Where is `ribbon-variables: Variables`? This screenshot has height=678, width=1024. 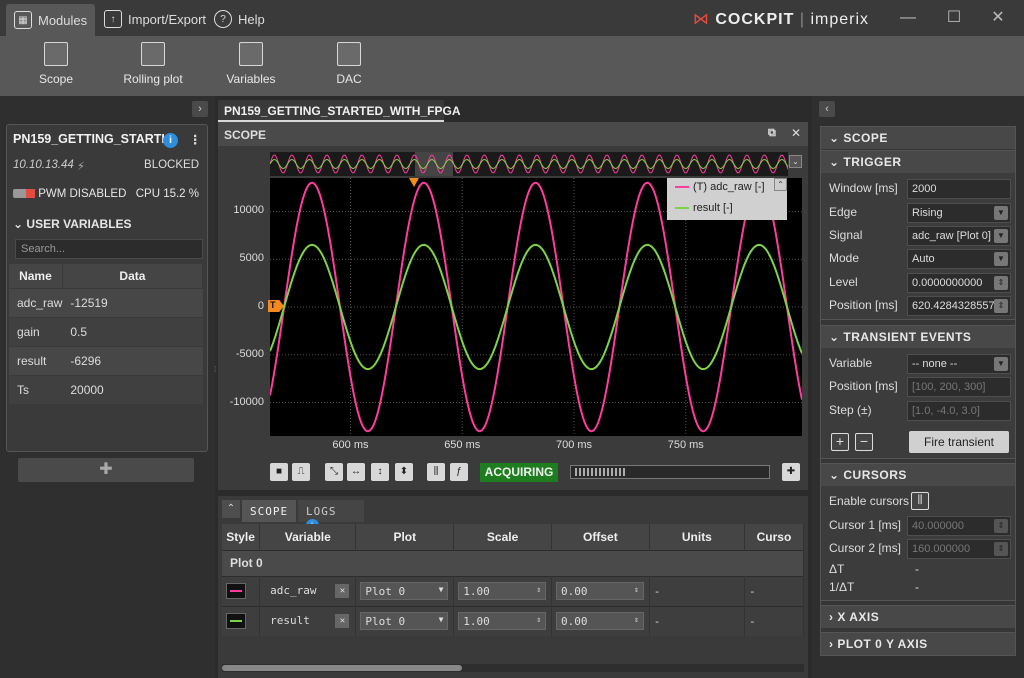
ribbon-variables: Variables is located at coordinates (251, 64).